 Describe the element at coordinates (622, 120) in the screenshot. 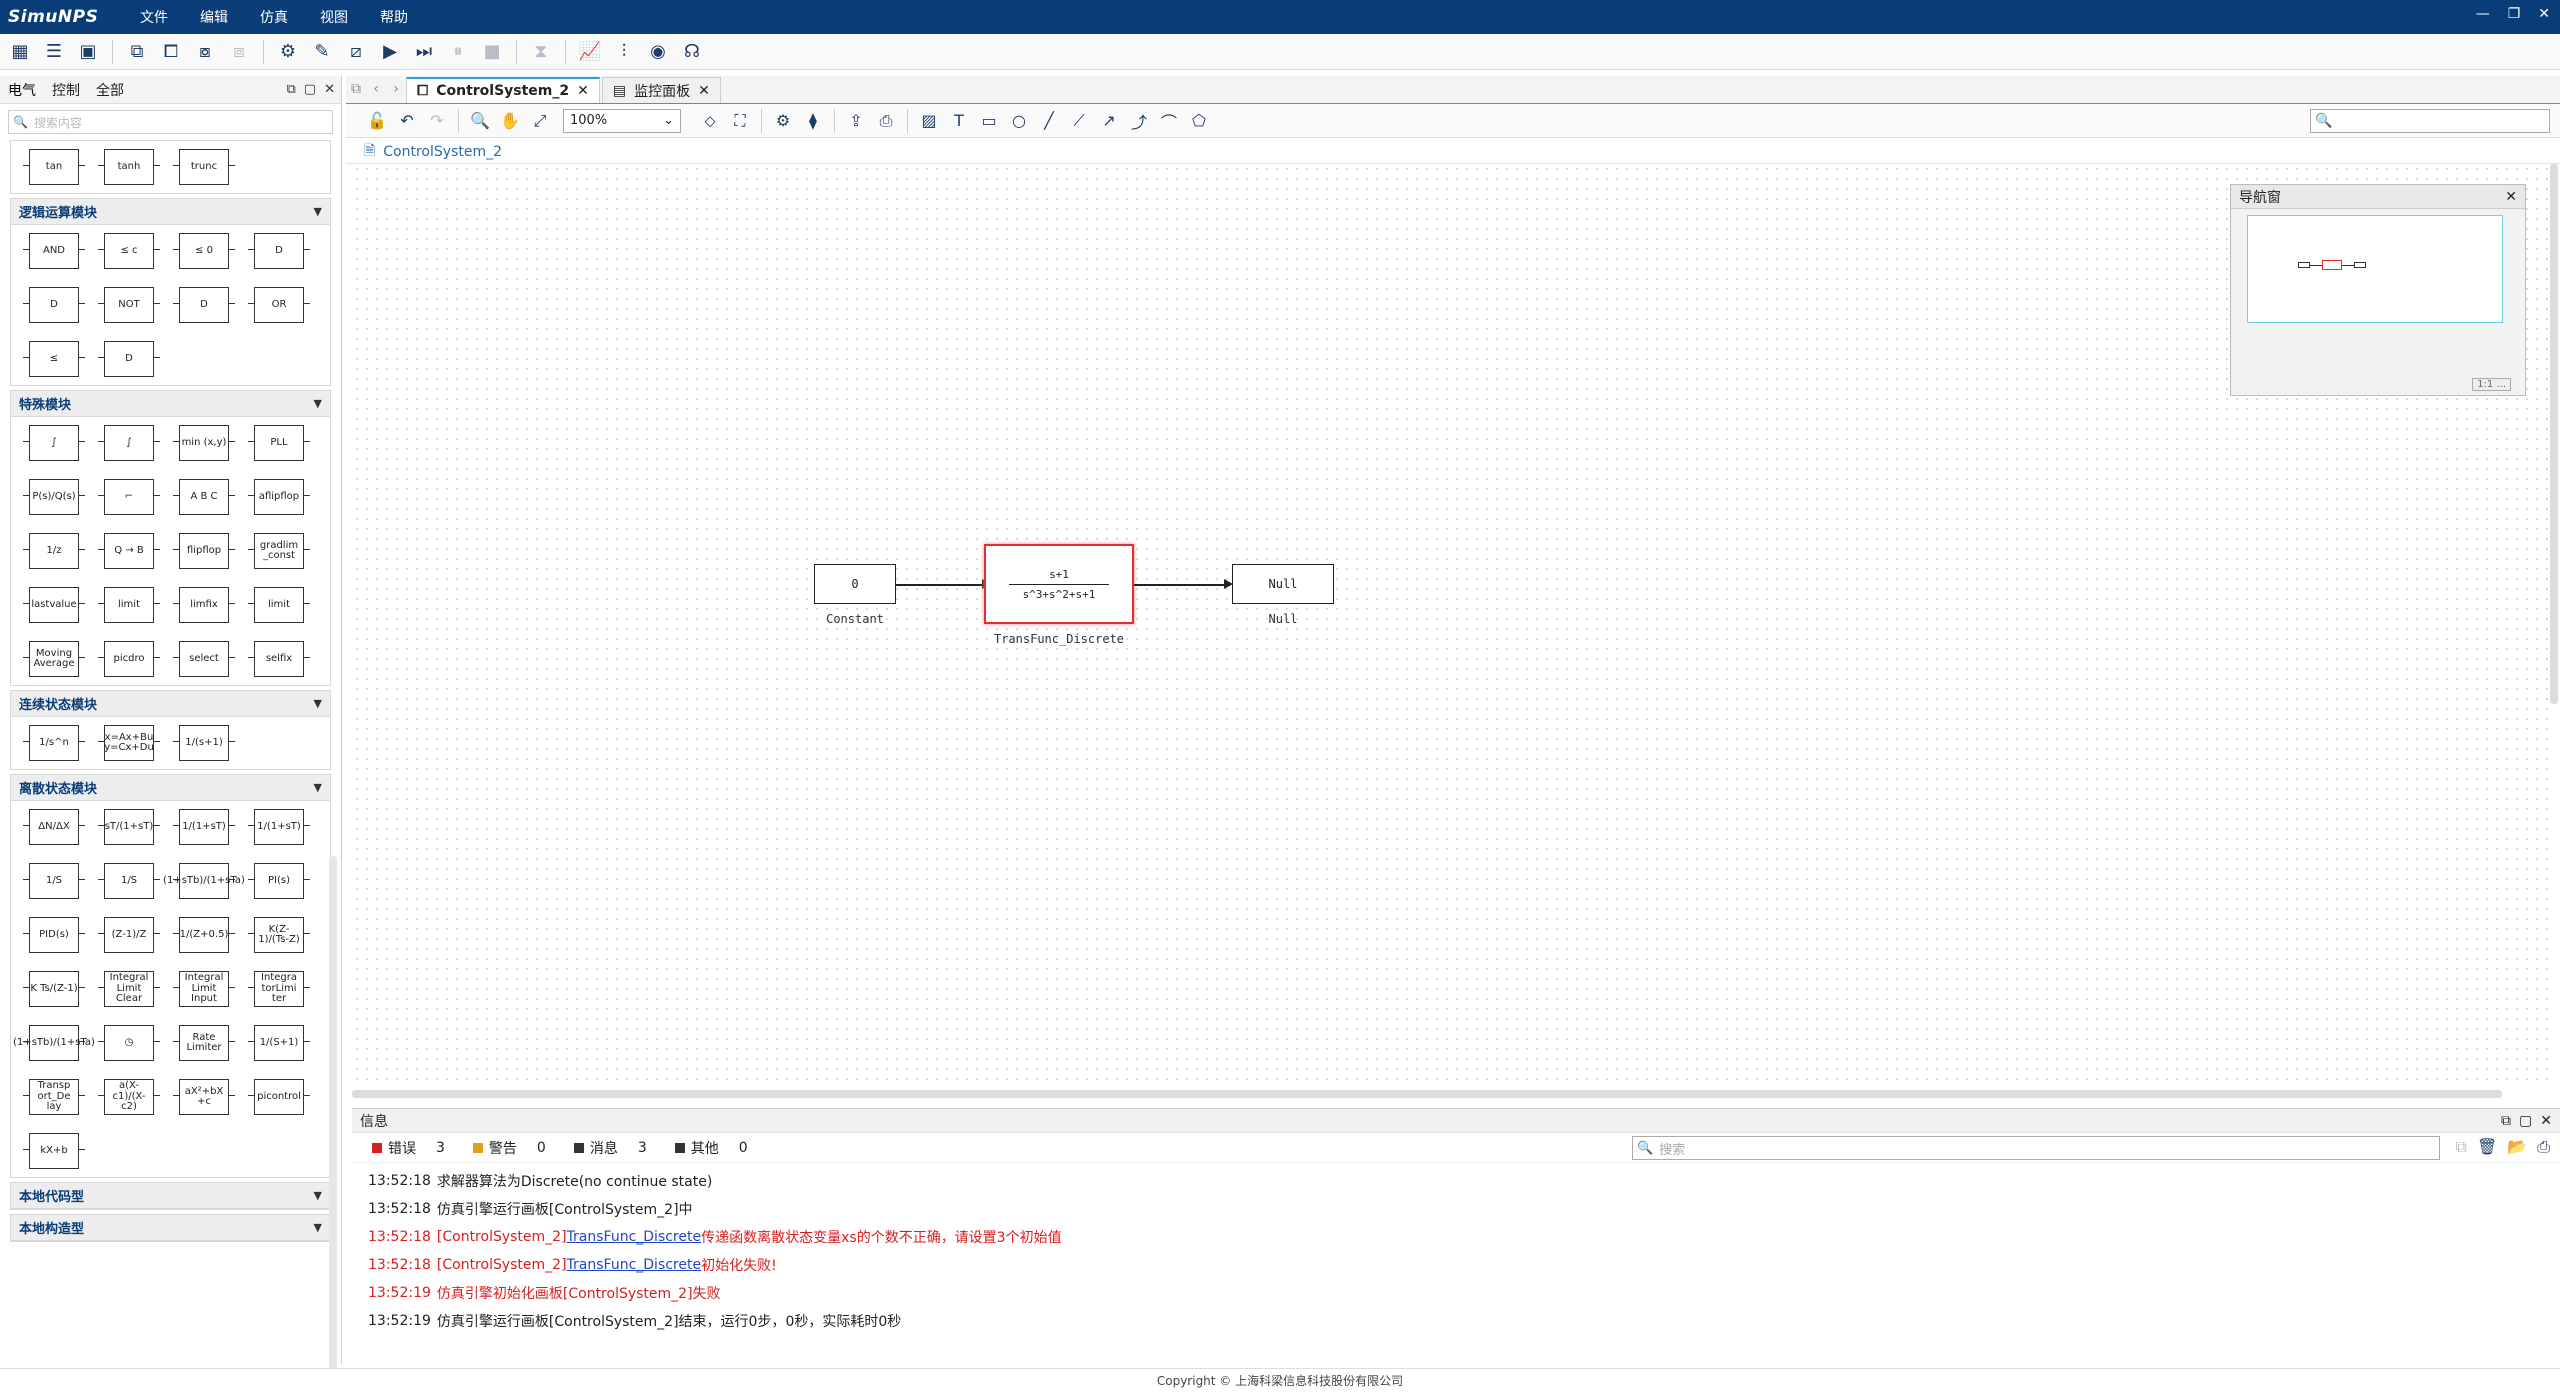

I see `zoom-select: 100% ⌄` at that location.